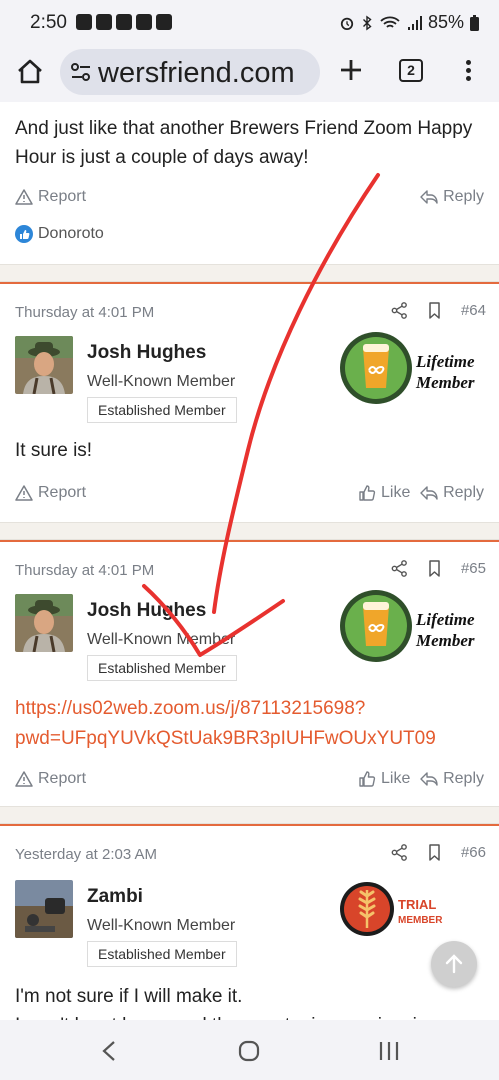  Describe the element at coordinates (30, 72) in the screenshot. I see `home-icon` at that location.